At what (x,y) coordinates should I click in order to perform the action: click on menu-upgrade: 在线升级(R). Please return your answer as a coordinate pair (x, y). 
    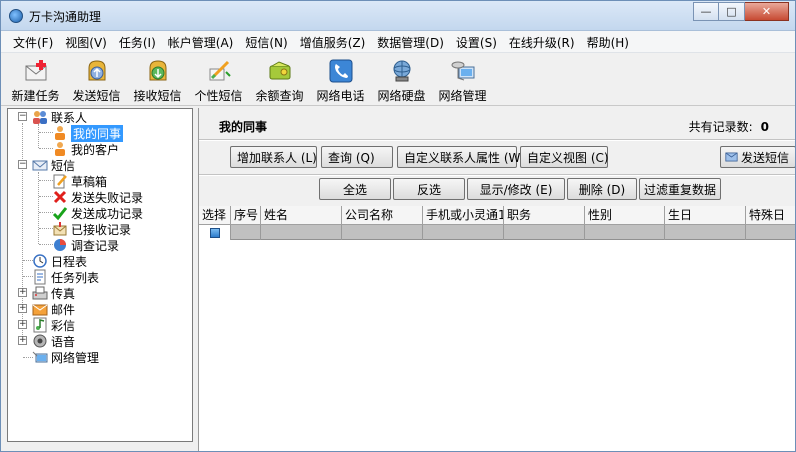
    Looking at the image, I should click on (542, 41).